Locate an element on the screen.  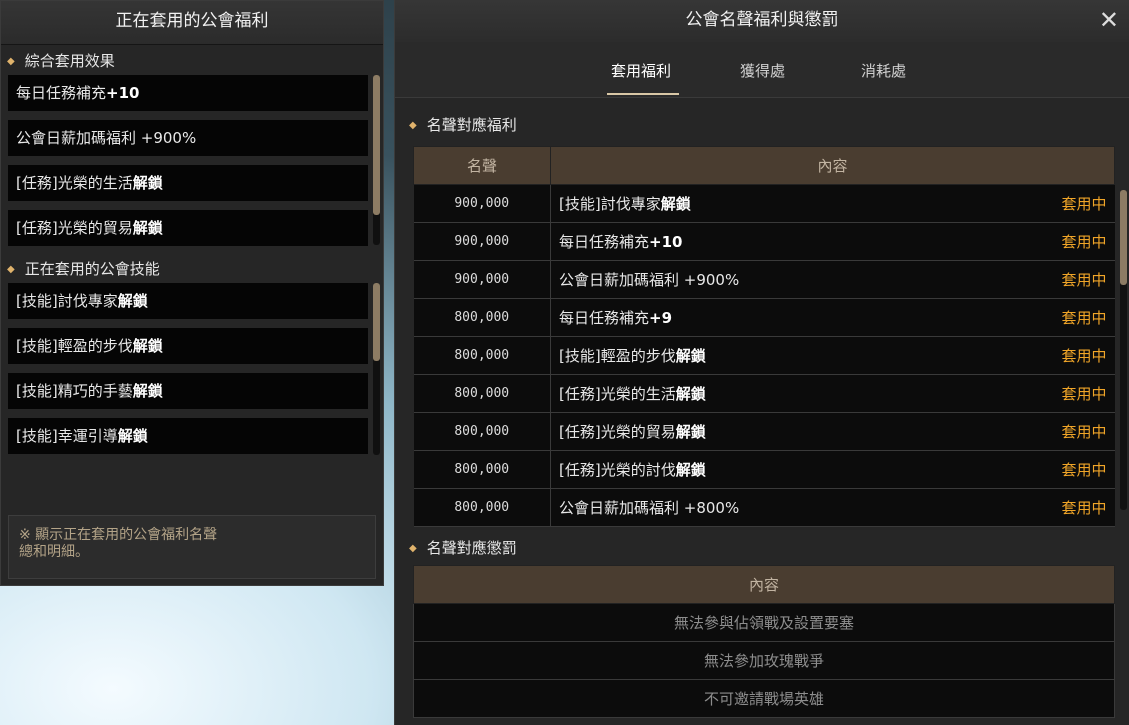
penalties-table: 內容 無法參與佔領戰及設置要塞 無法參加玫瑰戰爭 不可邀請戰場英雄 is located at coordinates (764, 641).